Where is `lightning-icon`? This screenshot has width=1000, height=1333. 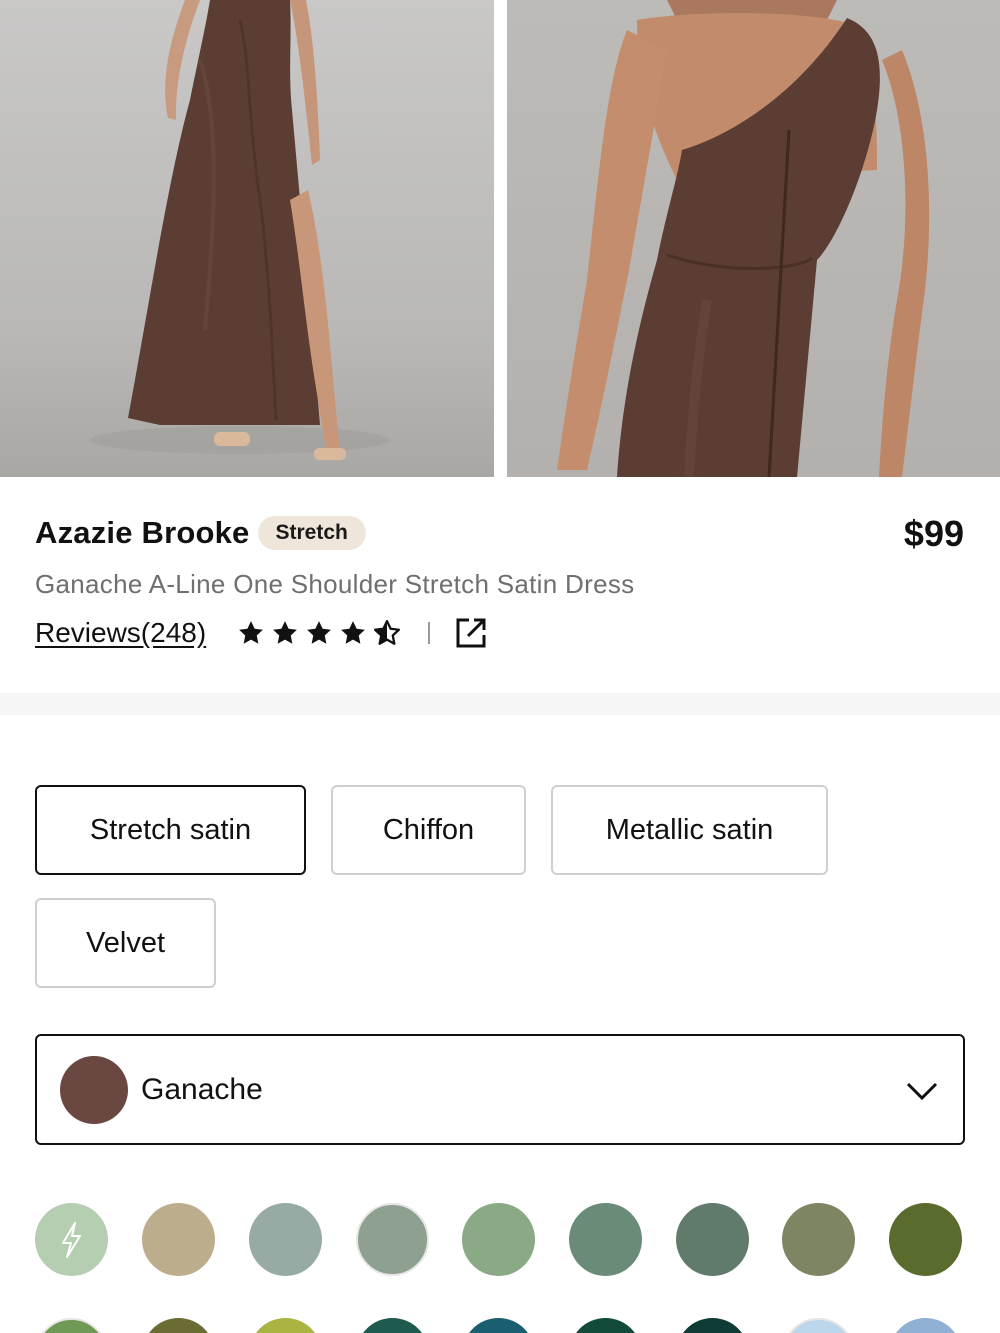
lightning-icon is located at coordinates (71, 1240).